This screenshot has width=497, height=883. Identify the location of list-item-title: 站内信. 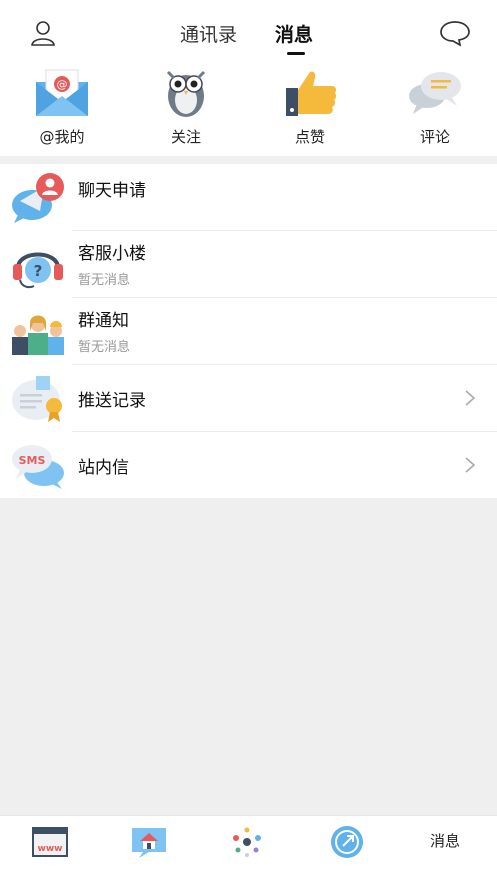
(103, 468).